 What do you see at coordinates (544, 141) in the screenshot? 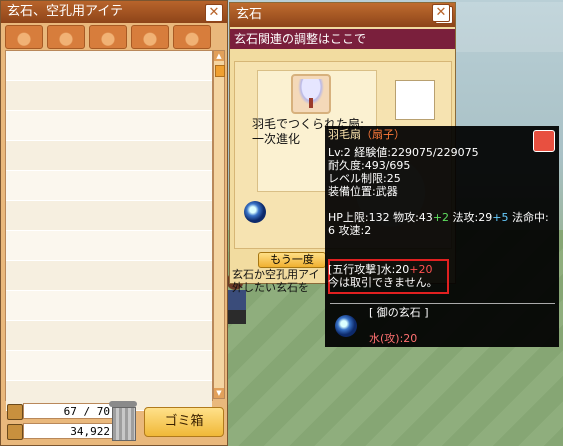
I see `fan-category-icon` at bounding box center [544, 141].